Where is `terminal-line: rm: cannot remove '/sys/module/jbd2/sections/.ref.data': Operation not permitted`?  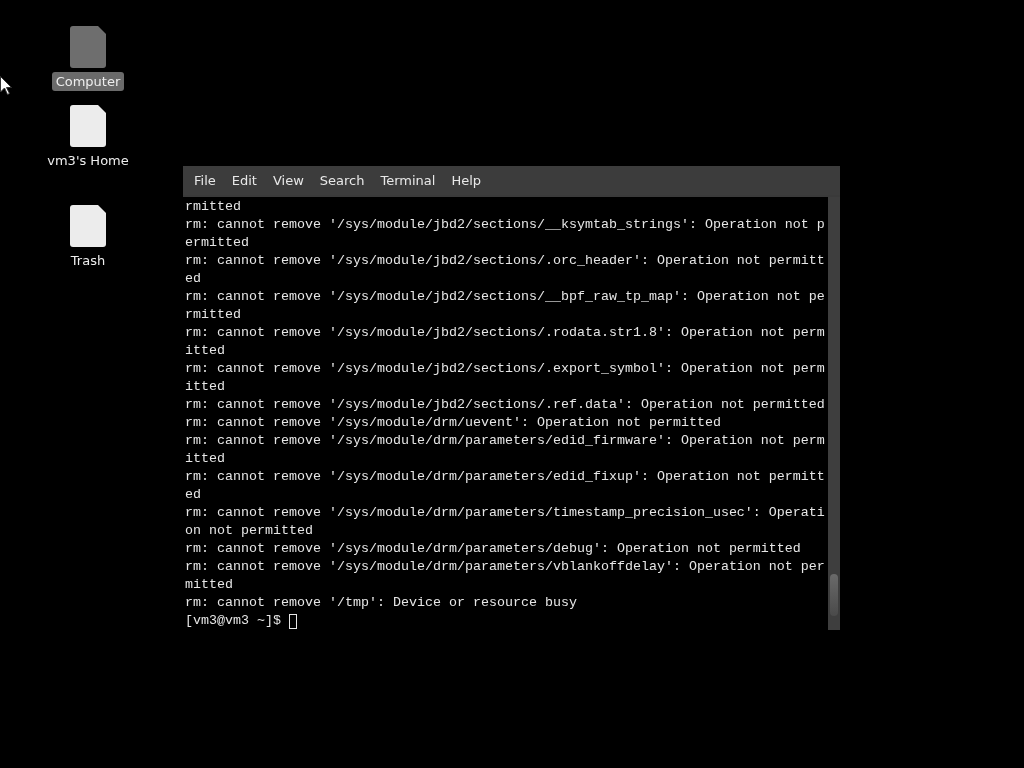
terminal-line: rm: cannot remove '/sys/module/jbd2/sections/.ref.data': Operation not permitted is located at coordinates (505, 405).